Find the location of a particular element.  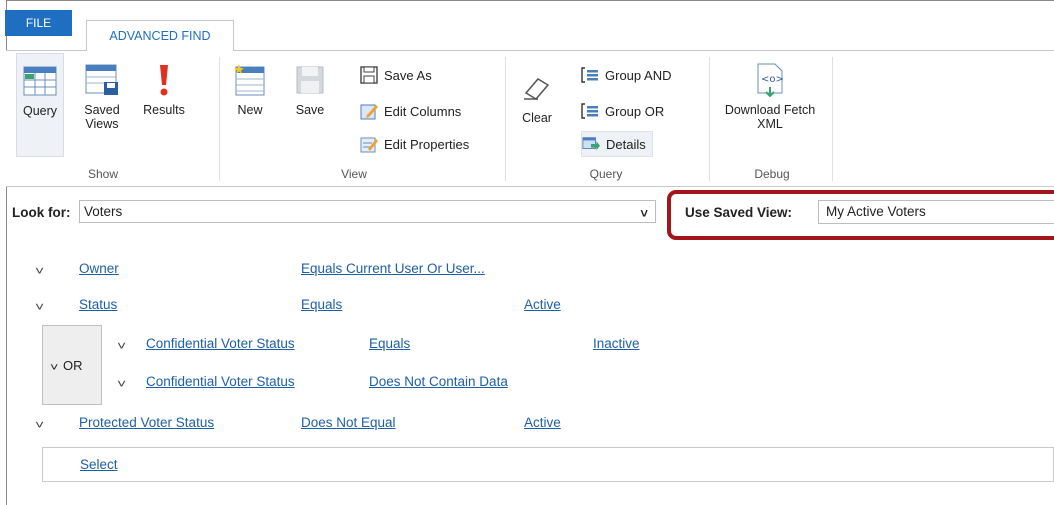

edit-properties-label: Edit Properties is located at coordinates (427, 144).